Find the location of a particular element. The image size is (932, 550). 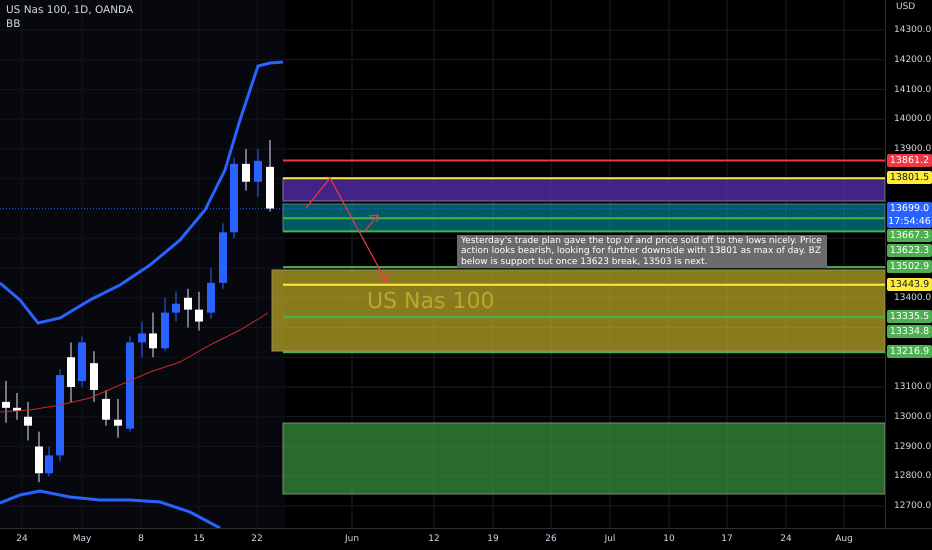

price-tag: 13334.8 is located at coordinates (909, 331).